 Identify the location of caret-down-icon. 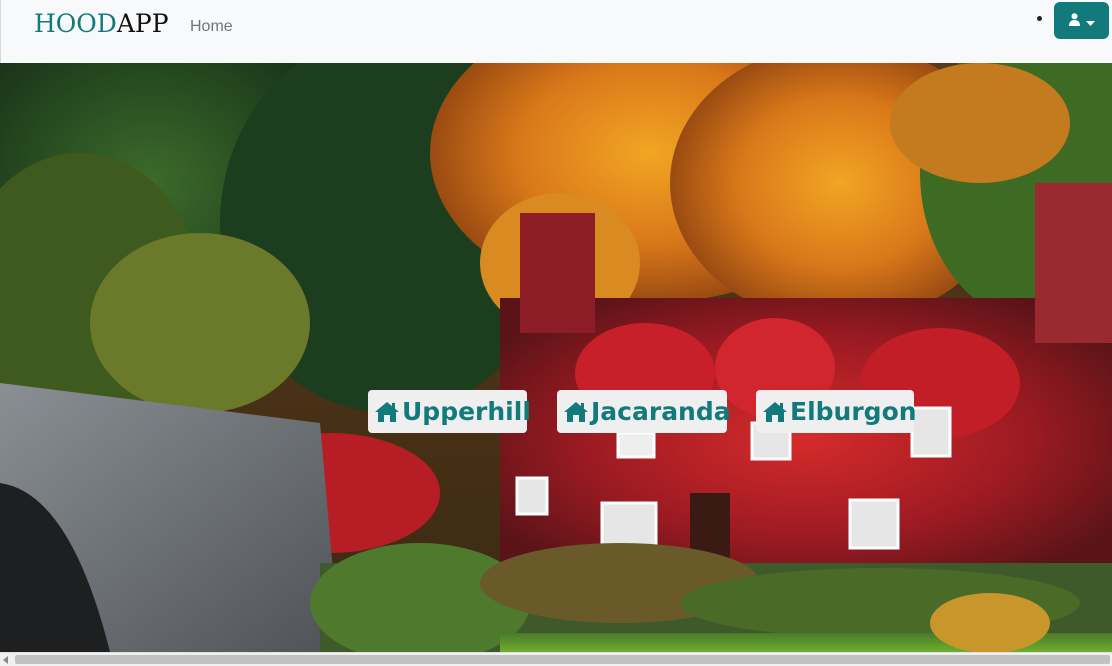
(1090, 20).